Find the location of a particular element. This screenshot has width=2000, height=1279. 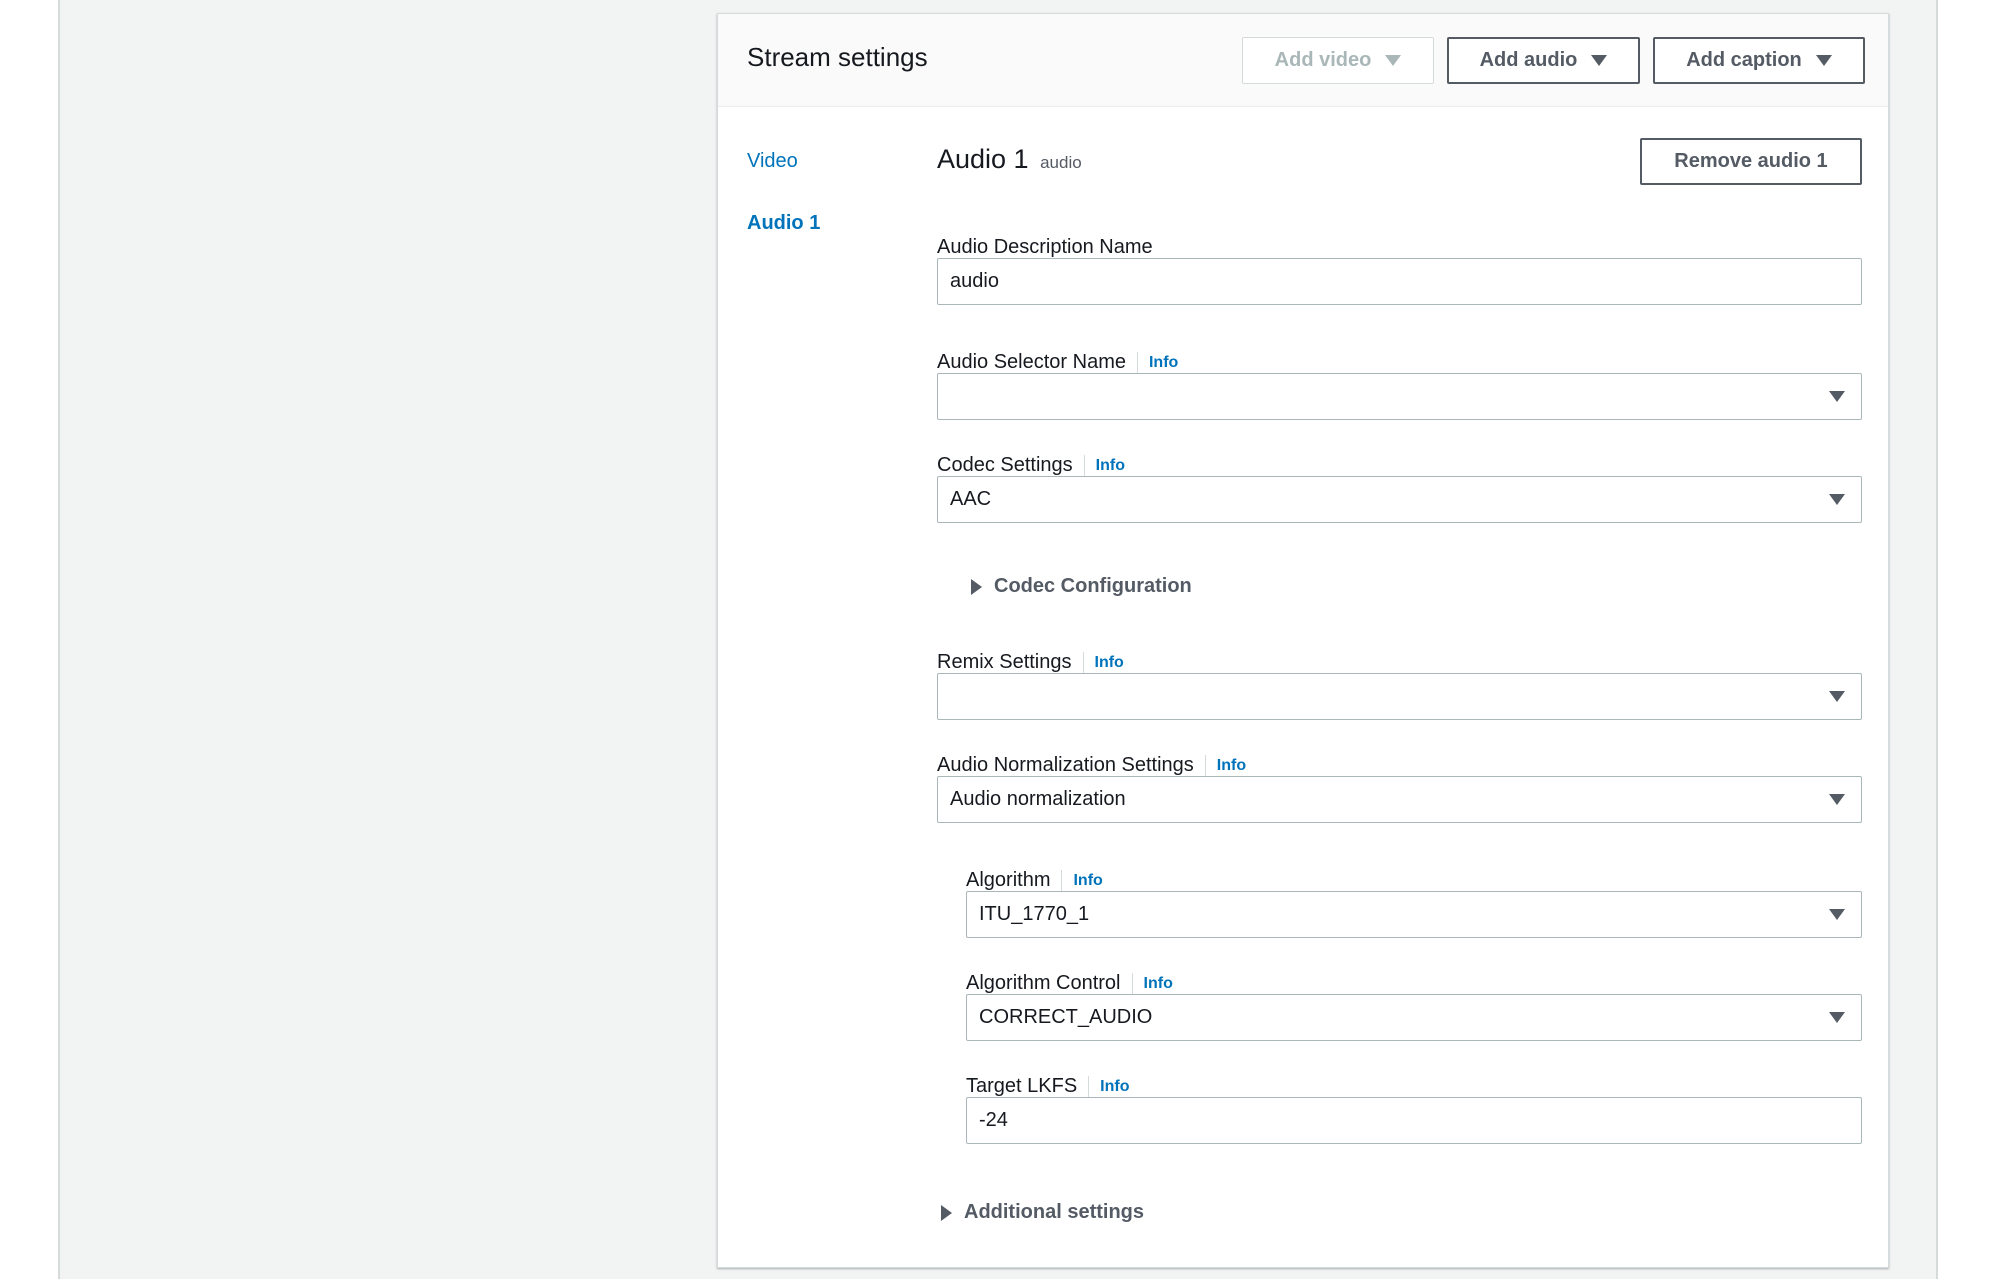

codec-settings-label-text: Codec Settings is located at coordinates (1005, 465).